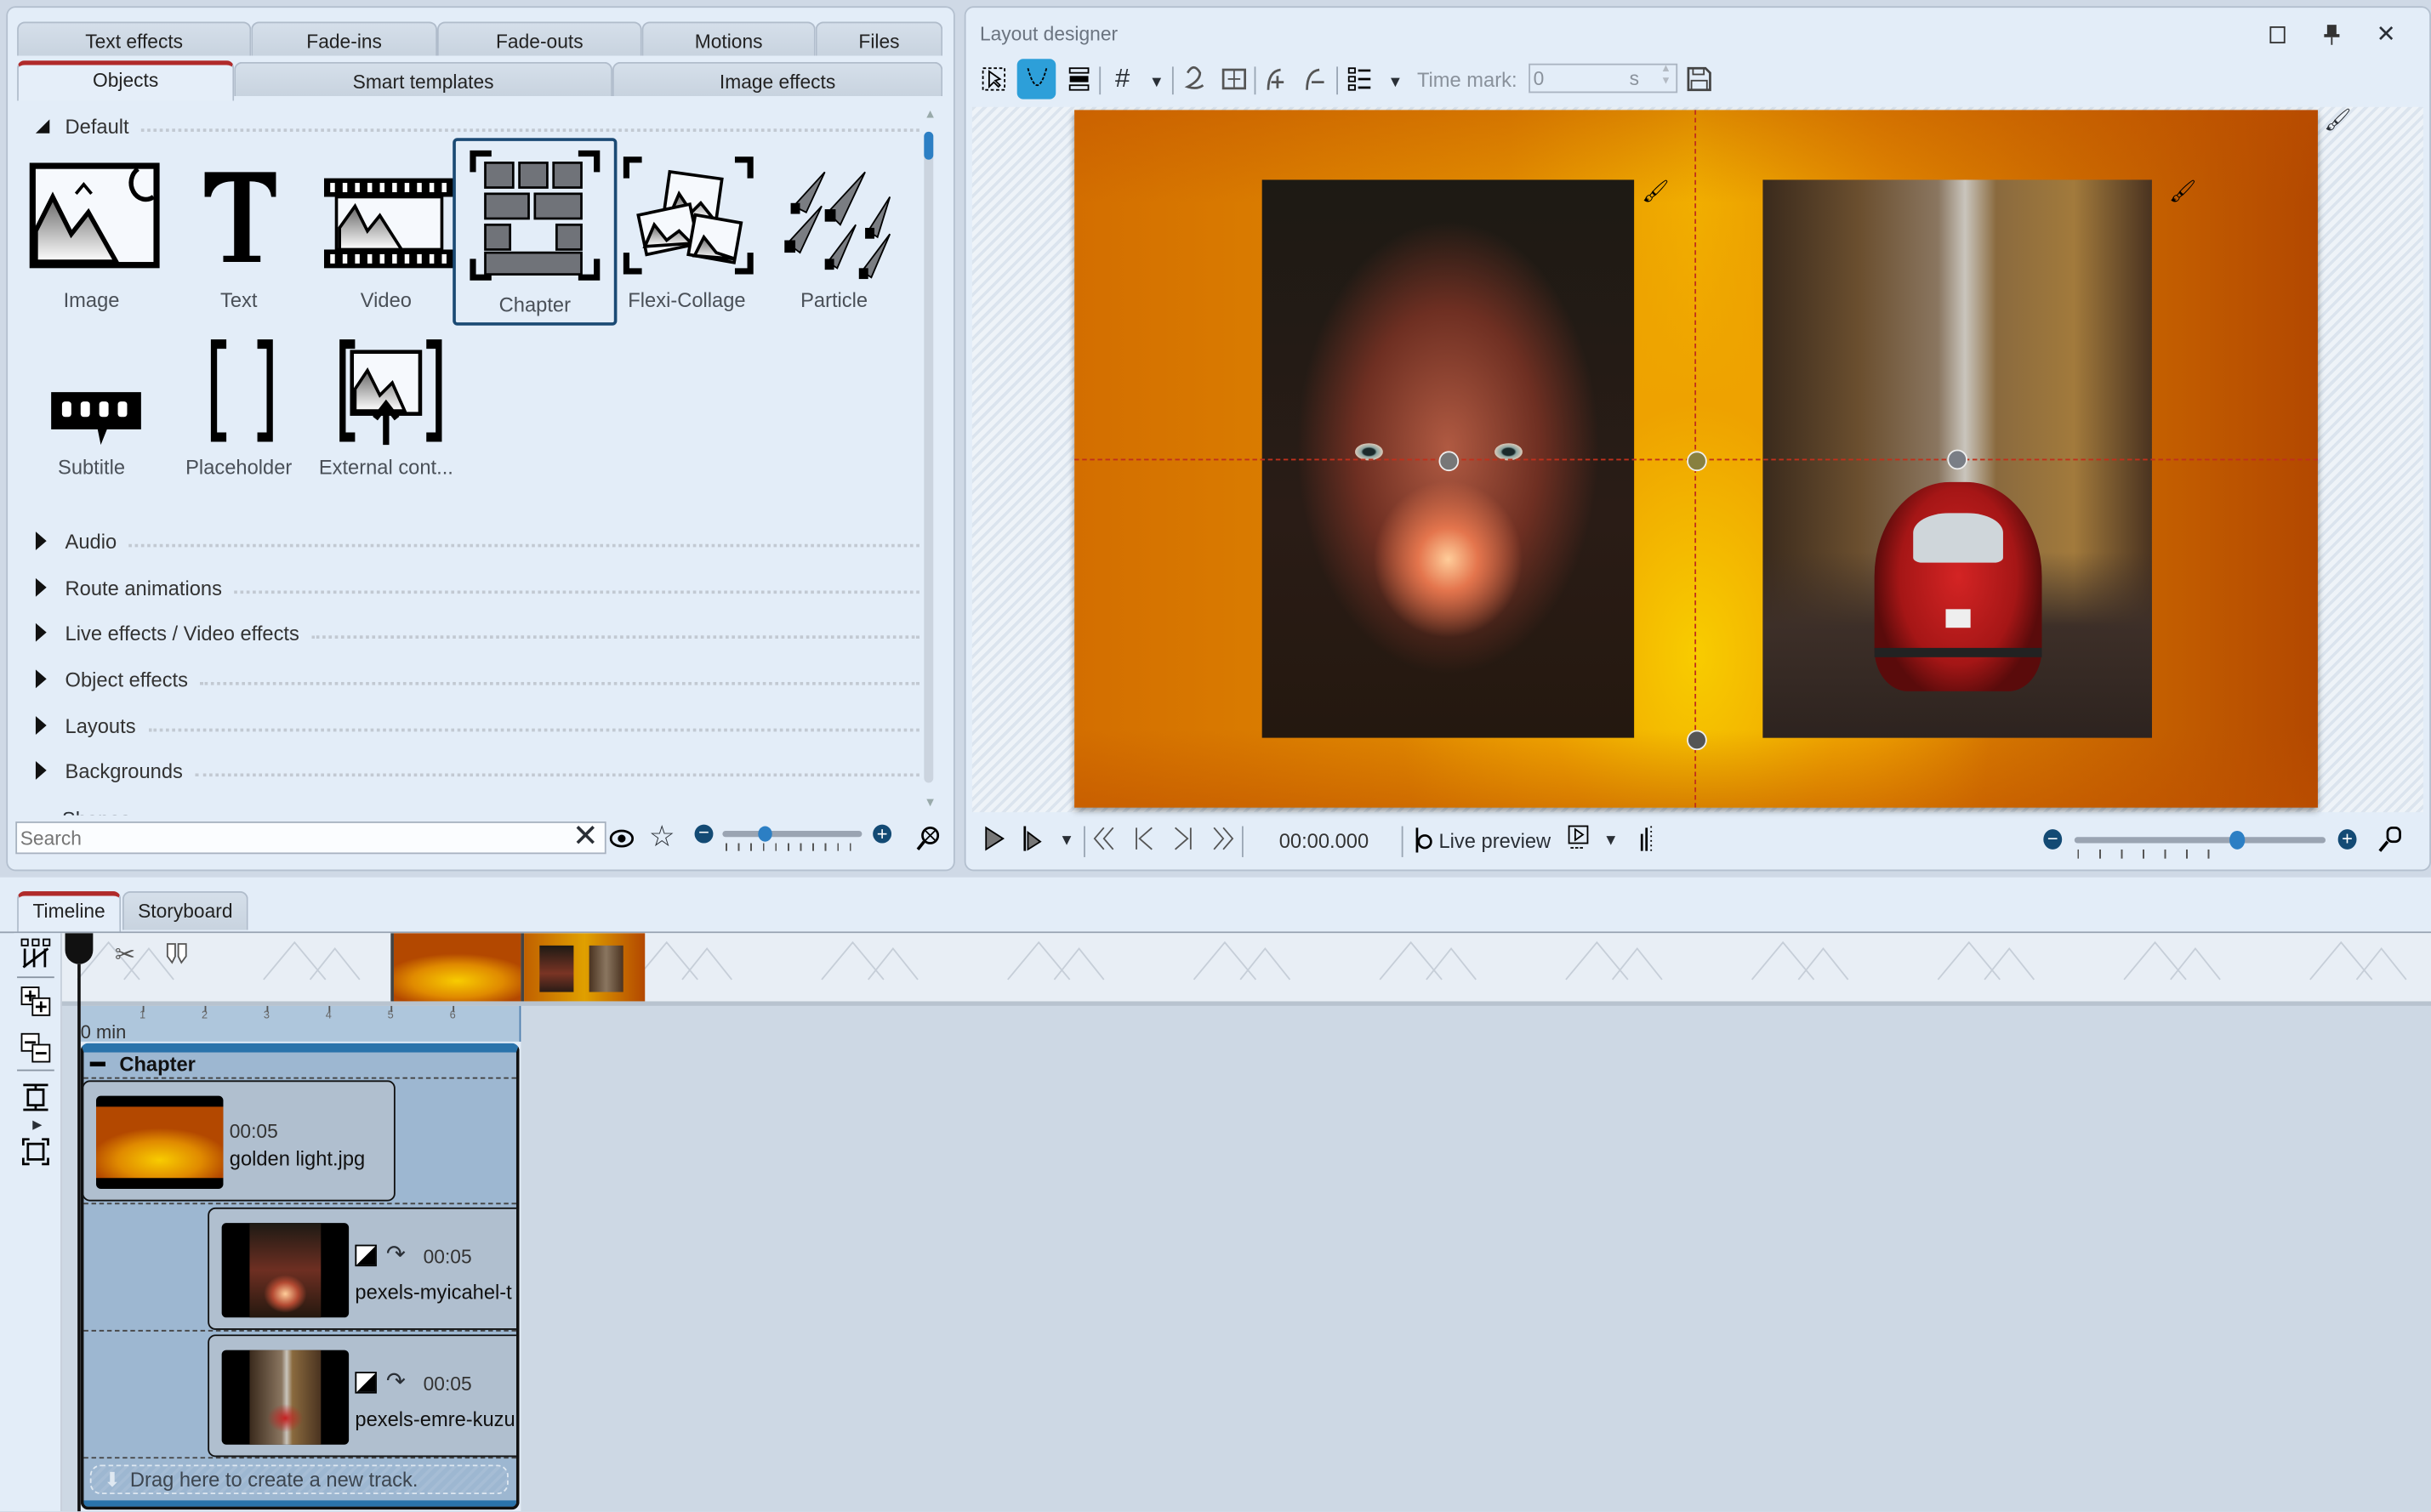 The image size is (2431, 1512). What do you see at coordinates (92, 405) in the screenshot?
I see `object-subtitle: Subtitle` at bounding box center [92, 405].